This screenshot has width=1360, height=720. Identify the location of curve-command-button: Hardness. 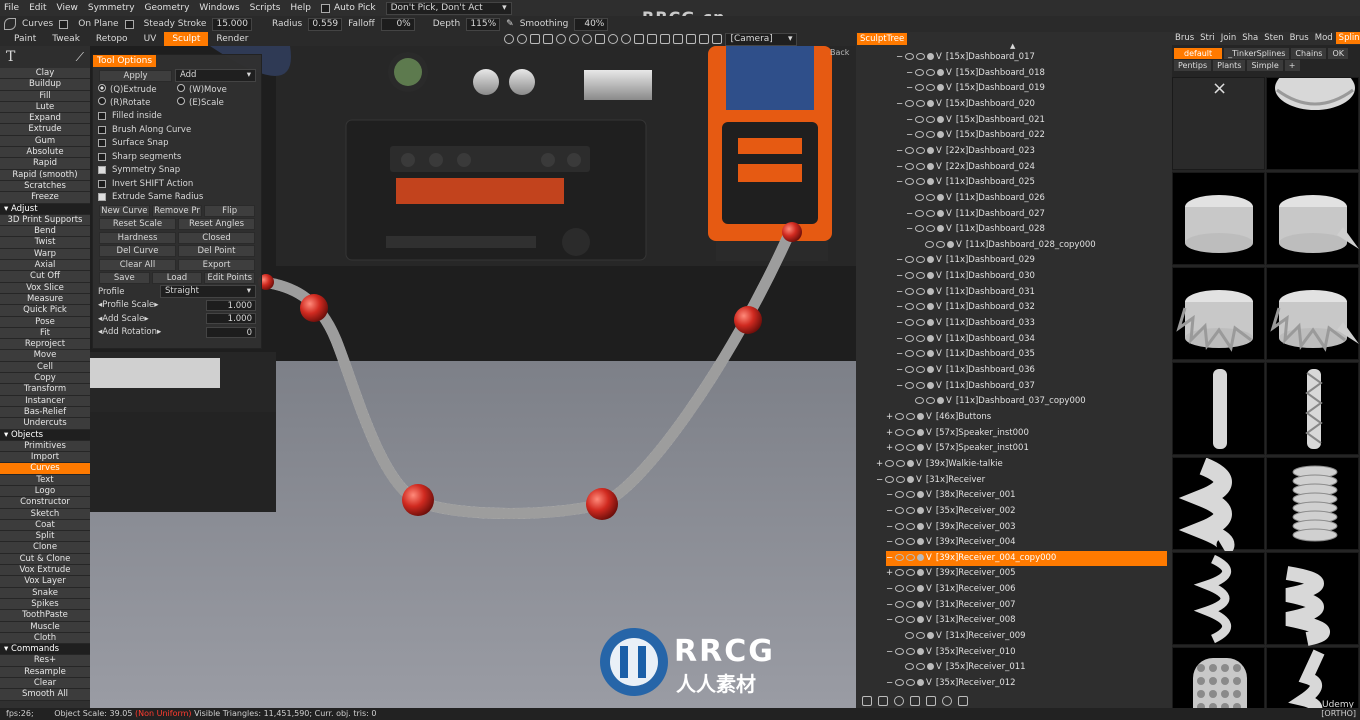
(137, 237).